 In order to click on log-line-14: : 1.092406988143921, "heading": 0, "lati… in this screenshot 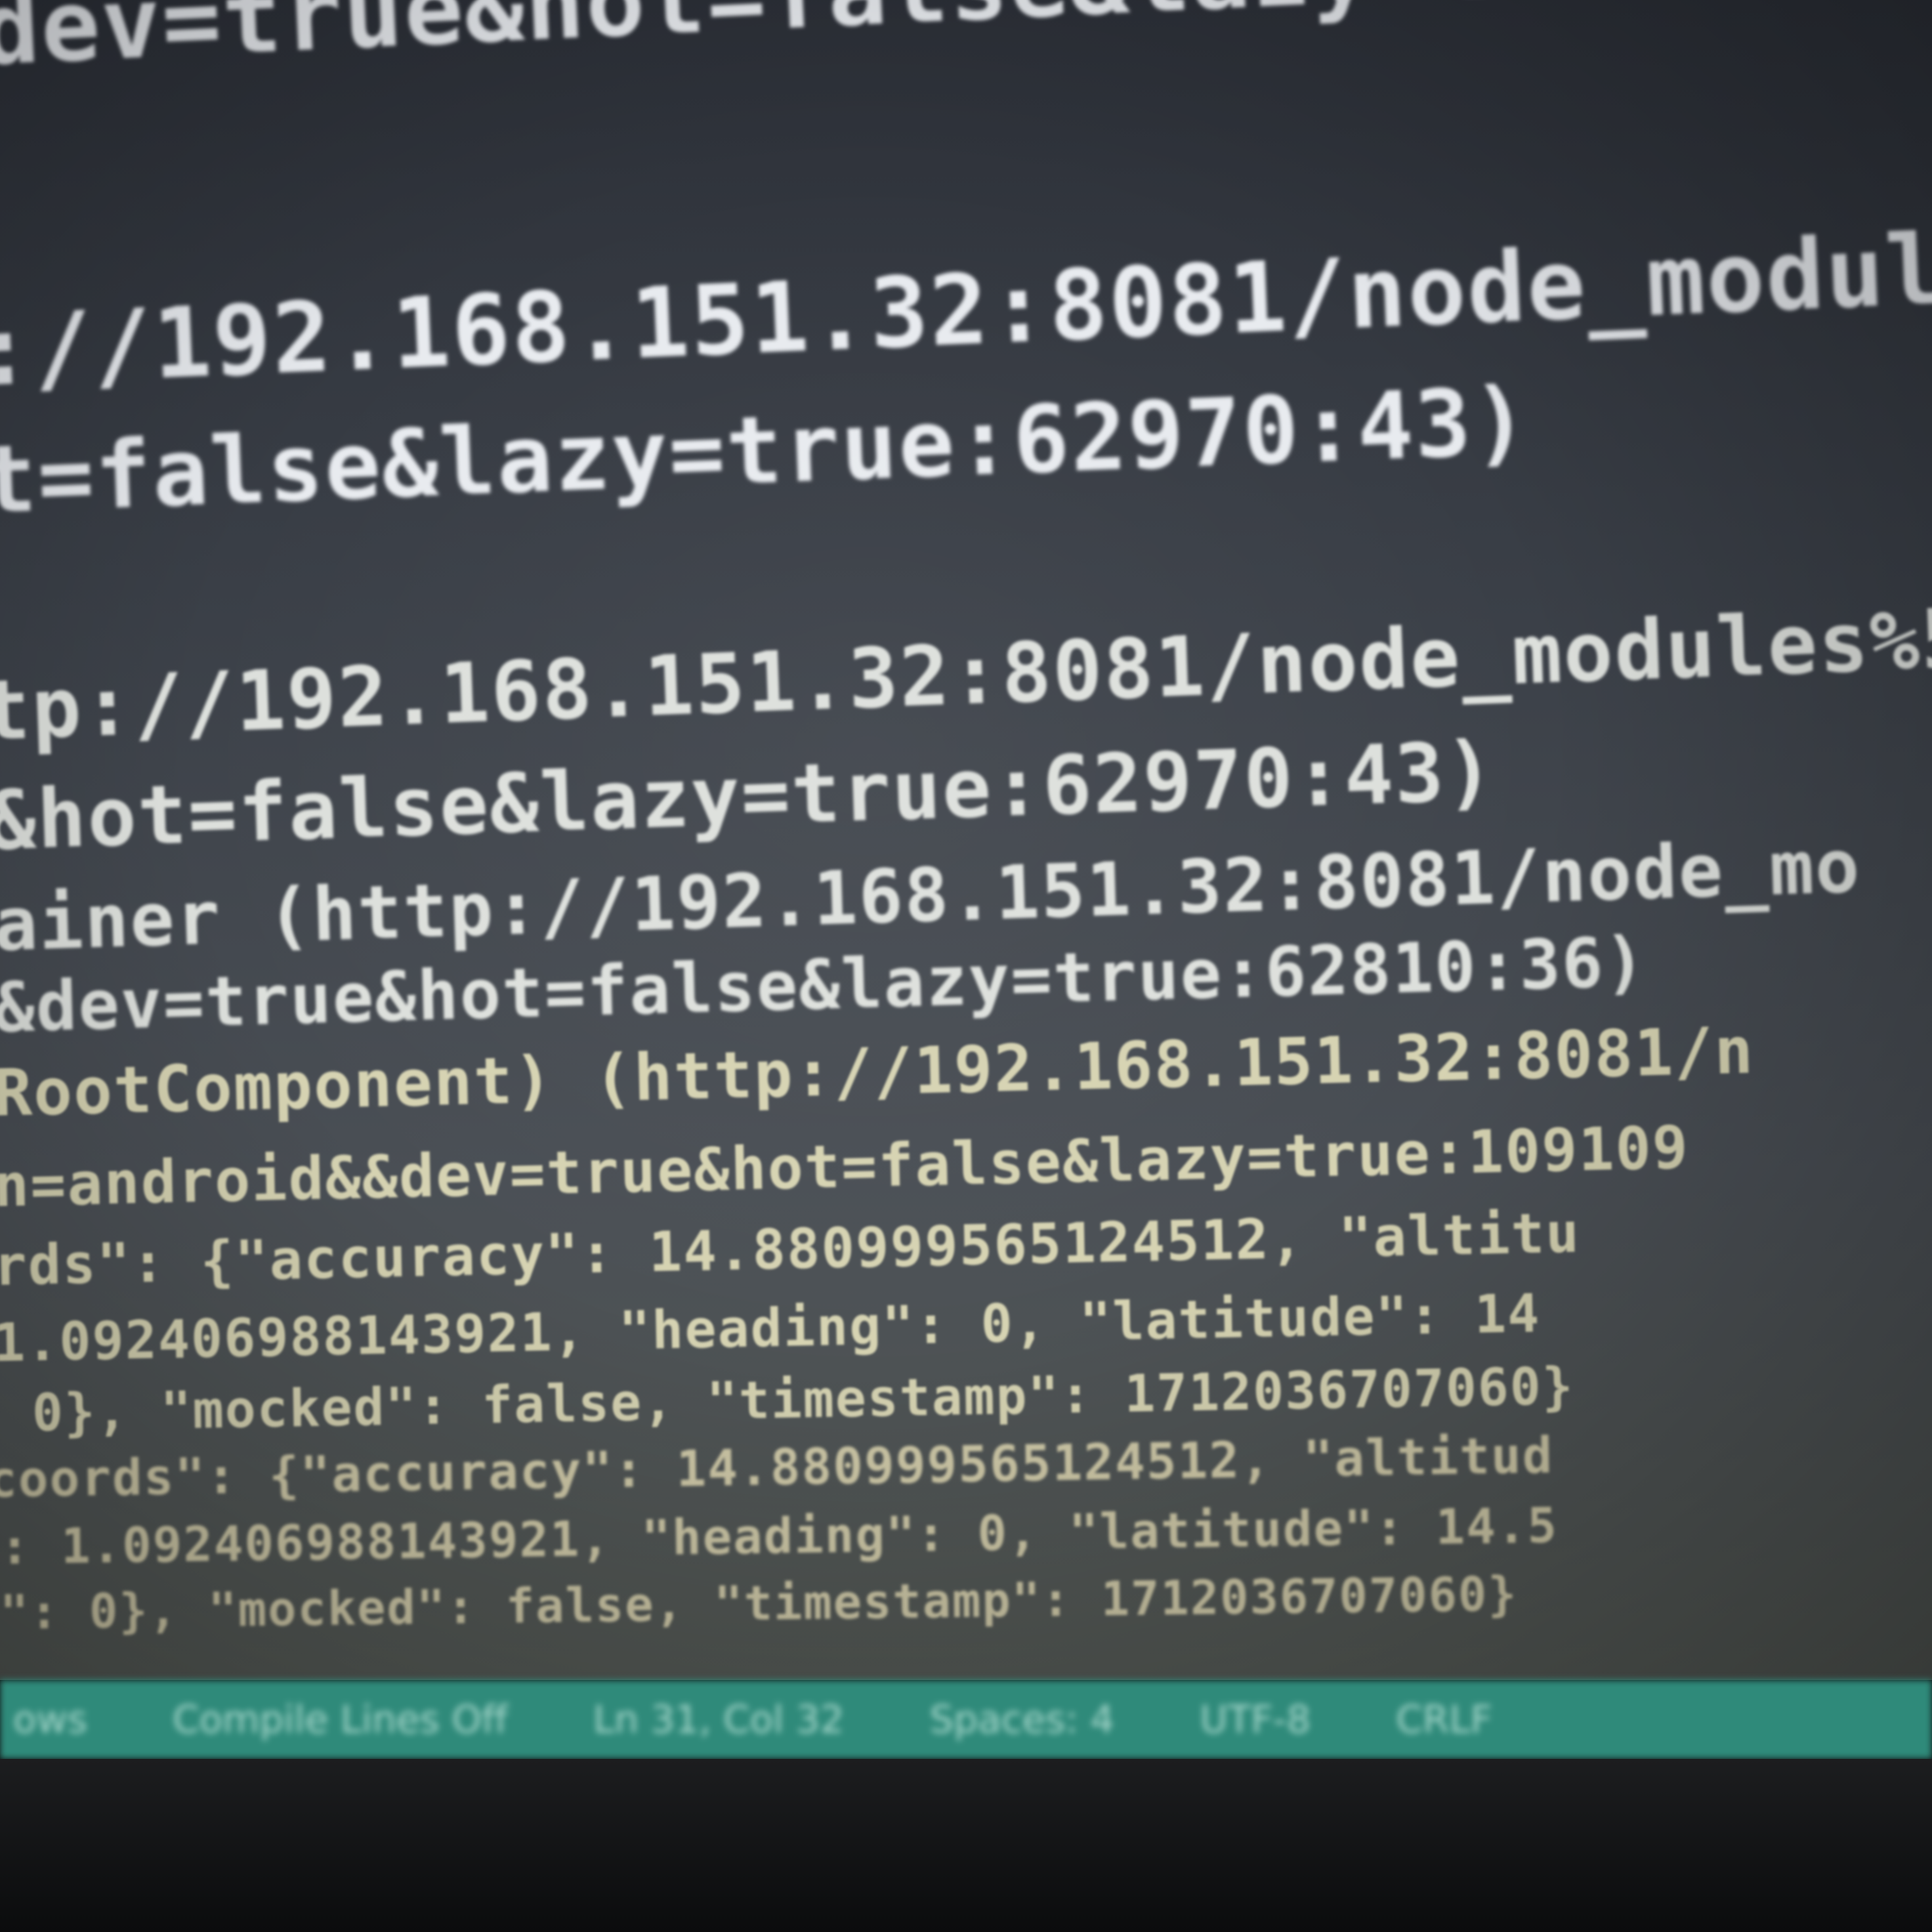, I will do `click(779, 1536)`.